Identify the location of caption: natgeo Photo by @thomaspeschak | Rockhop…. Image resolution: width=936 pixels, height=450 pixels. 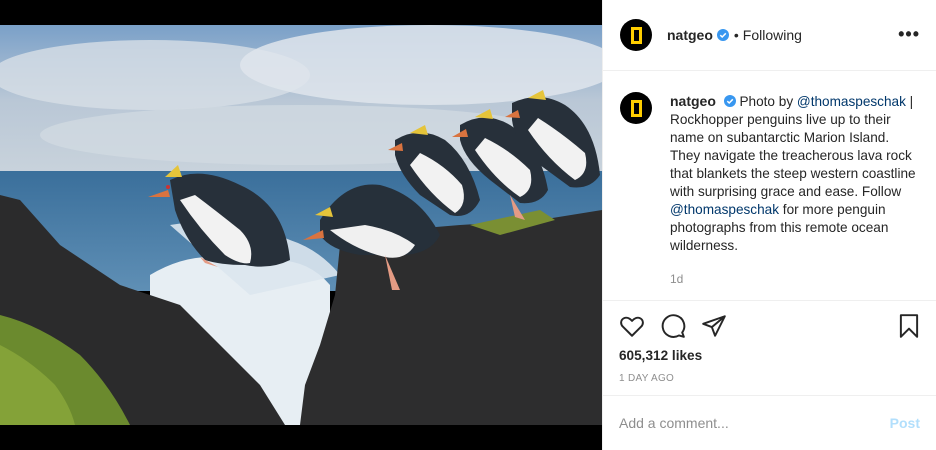
(770, 190).